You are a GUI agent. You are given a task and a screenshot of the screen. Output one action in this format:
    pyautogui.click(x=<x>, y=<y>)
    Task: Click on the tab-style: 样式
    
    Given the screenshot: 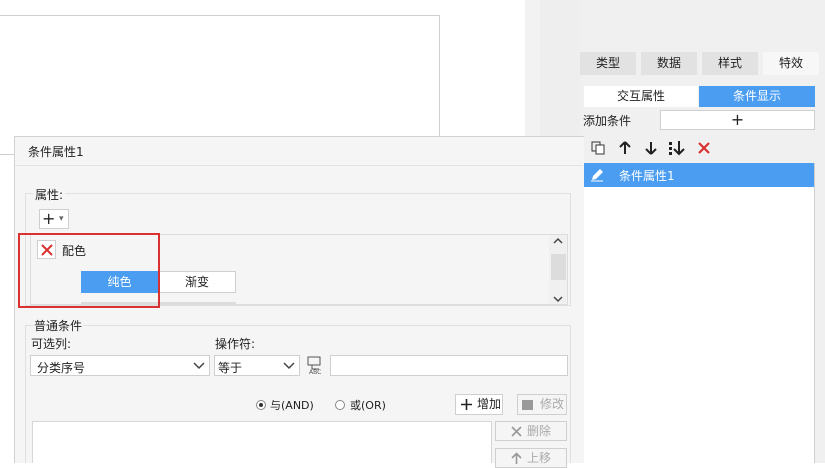 What is the action you would take?
    pyautogui.click(x=731, y=63)
    